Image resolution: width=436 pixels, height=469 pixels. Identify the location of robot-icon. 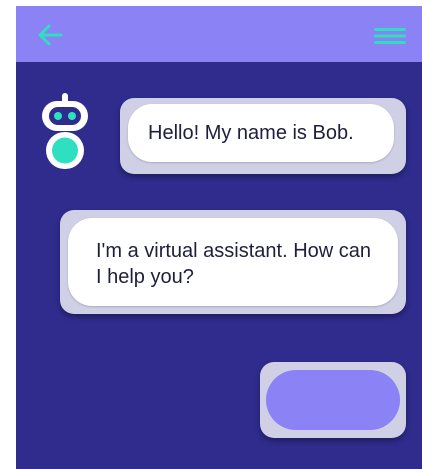
(65, 131).